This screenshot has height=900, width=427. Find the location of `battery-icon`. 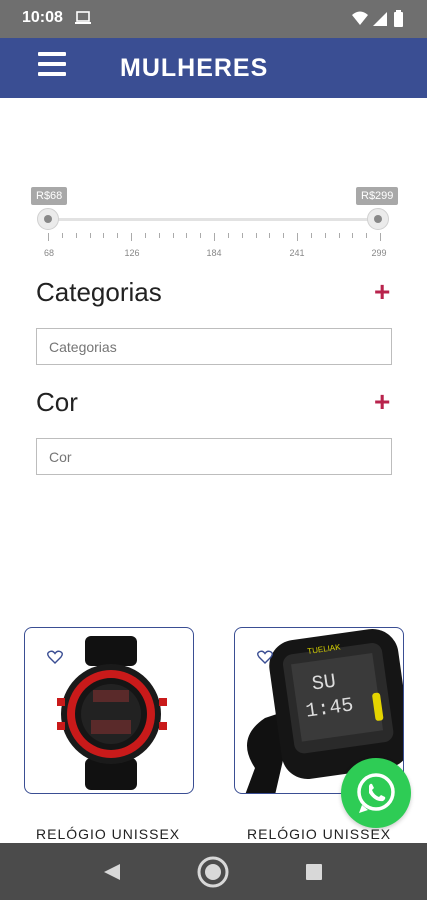

battery-icon is located at coordinates (398, 19).